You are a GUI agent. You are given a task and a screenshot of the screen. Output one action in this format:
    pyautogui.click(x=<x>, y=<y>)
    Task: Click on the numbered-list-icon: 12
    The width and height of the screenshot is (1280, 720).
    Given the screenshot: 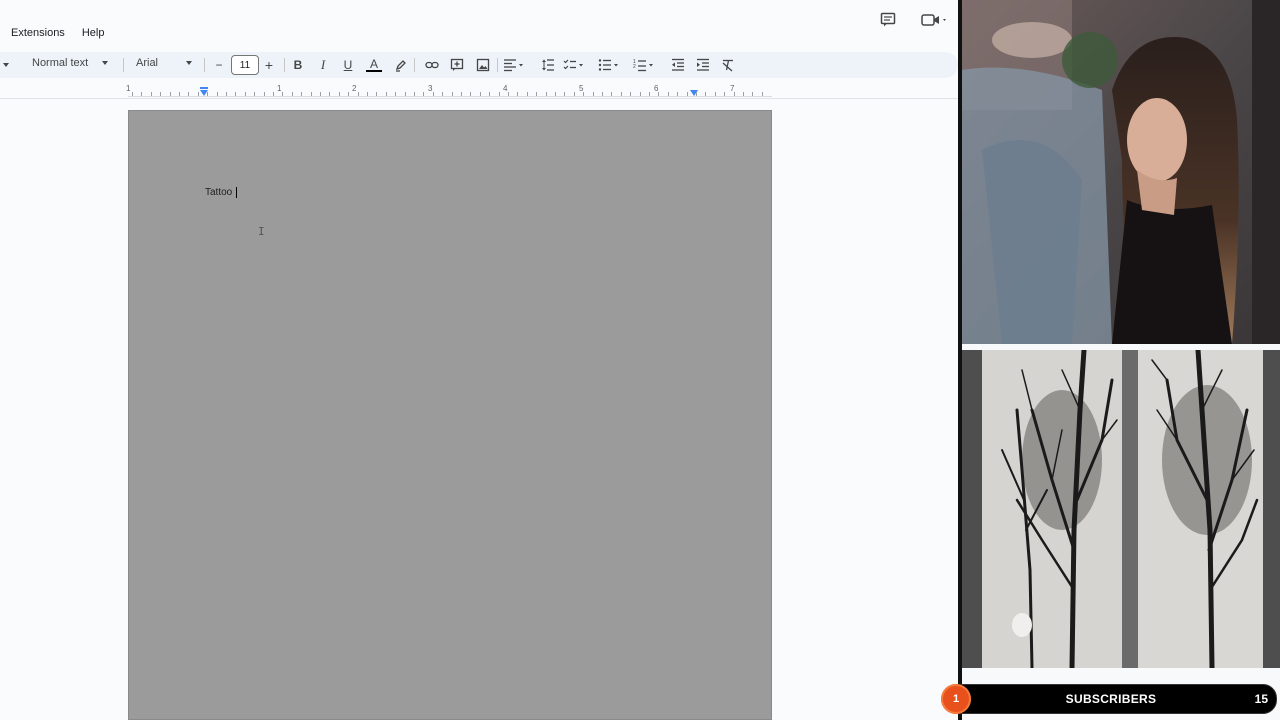 What is the action you would take?
    pyautogui.click(x=644, y=65)
    